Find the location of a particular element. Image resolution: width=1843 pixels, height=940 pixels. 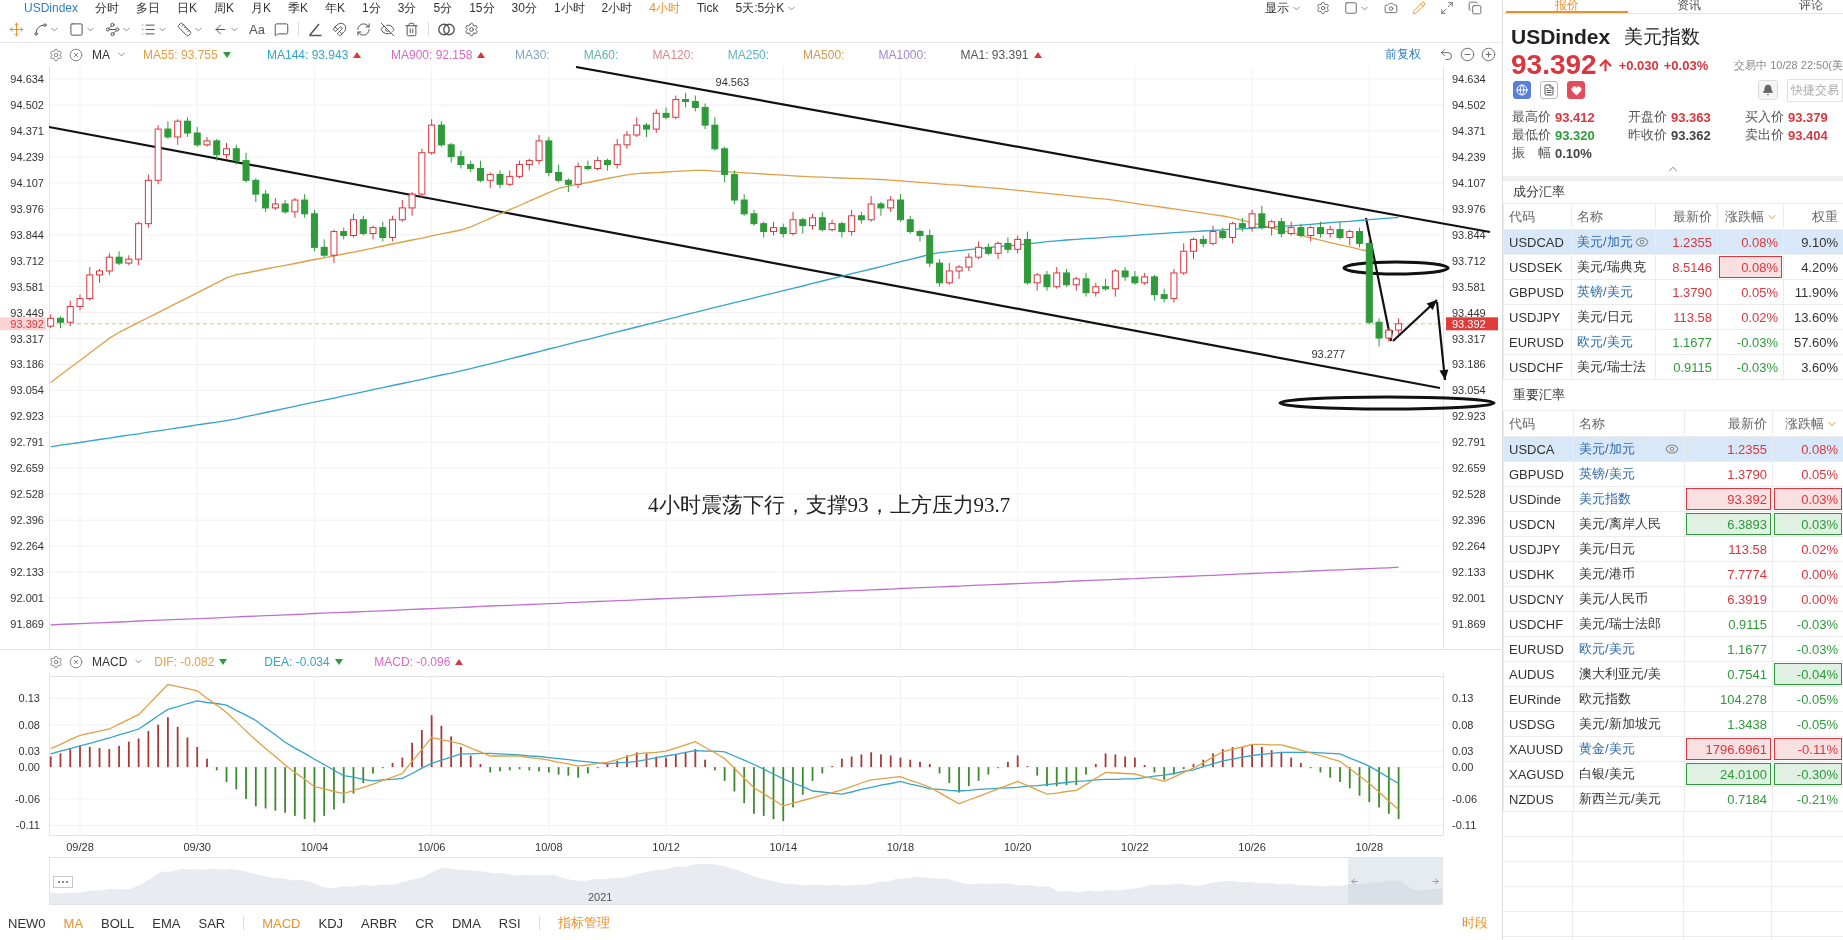

expand-icon is located at coordinates (1447, 8).